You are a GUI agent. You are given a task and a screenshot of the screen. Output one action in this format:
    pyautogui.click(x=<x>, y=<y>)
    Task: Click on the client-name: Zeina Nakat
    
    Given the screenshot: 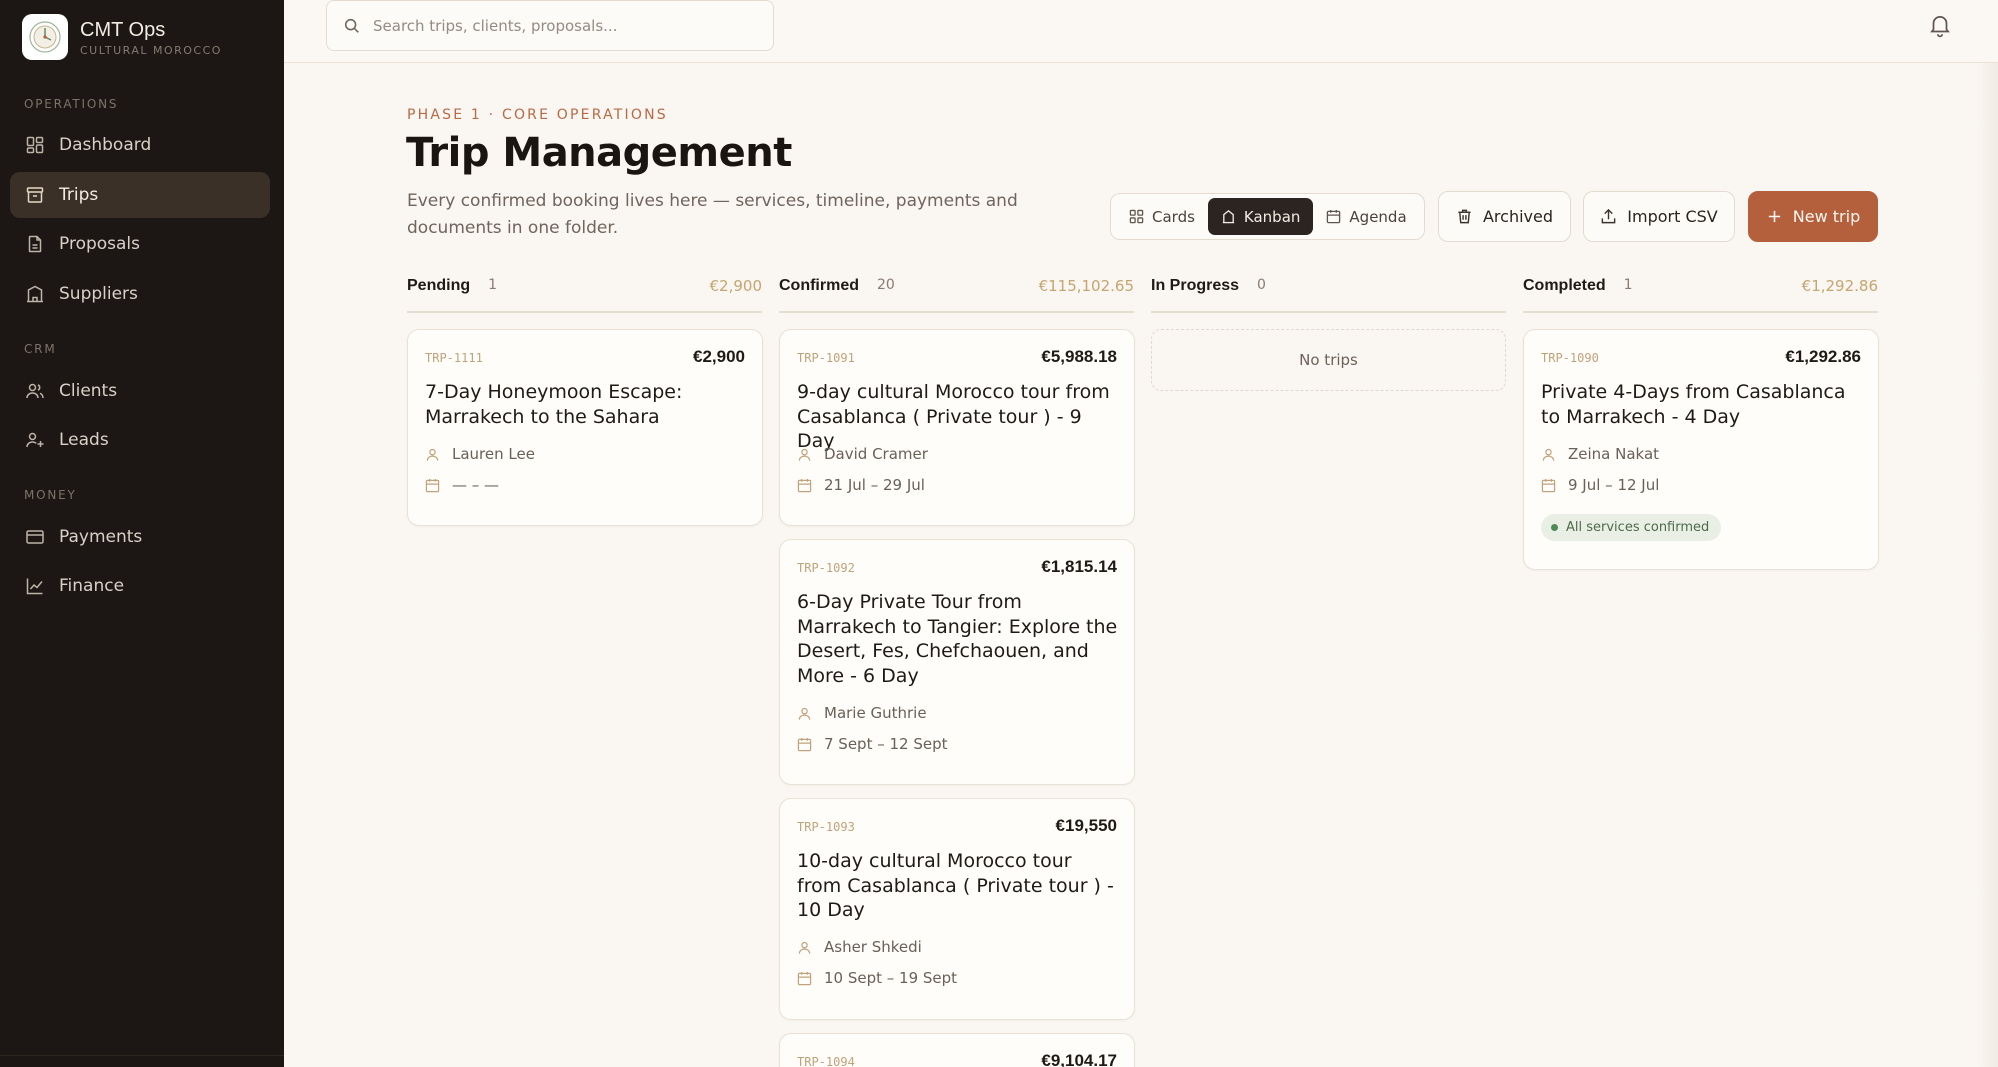 What is the action you would take?
    pyautogui.click(x=1614, y=454)
    